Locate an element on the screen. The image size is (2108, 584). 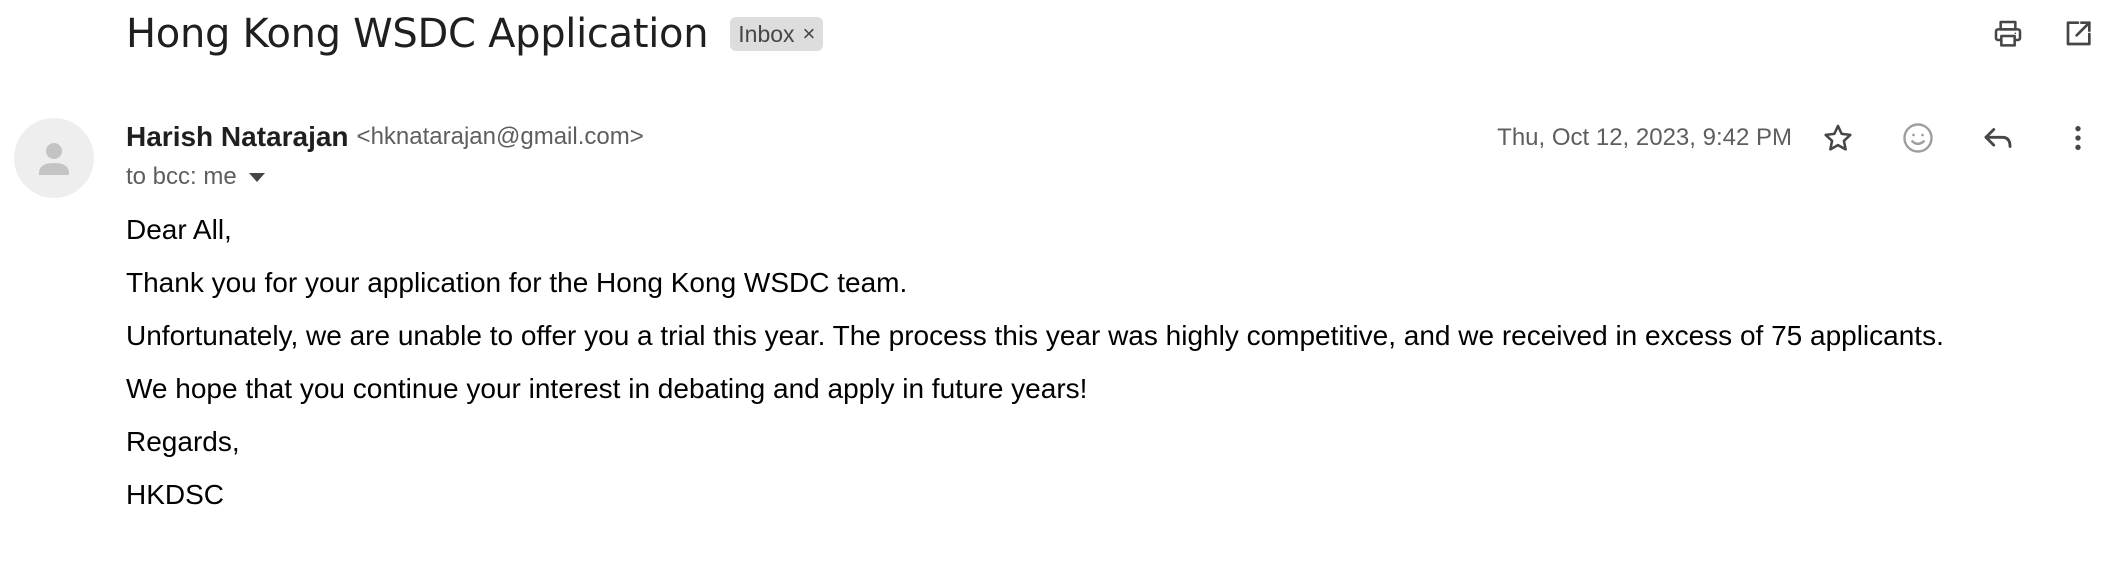
body-line: HKDSC is located at coordinates (175, 494).